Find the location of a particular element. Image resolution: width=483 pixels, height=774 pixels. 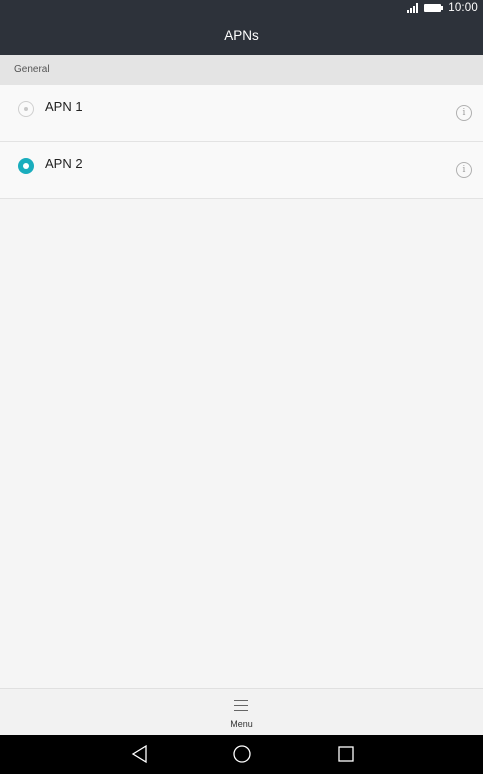

section-header-general: General is located at coordinates (241, 70).